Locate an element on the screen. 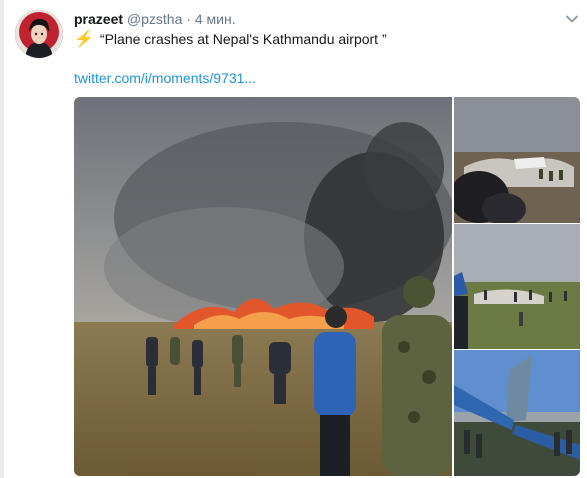 The image size is (587, 478). chevron-down-icon is located at coordinates (572, 19).